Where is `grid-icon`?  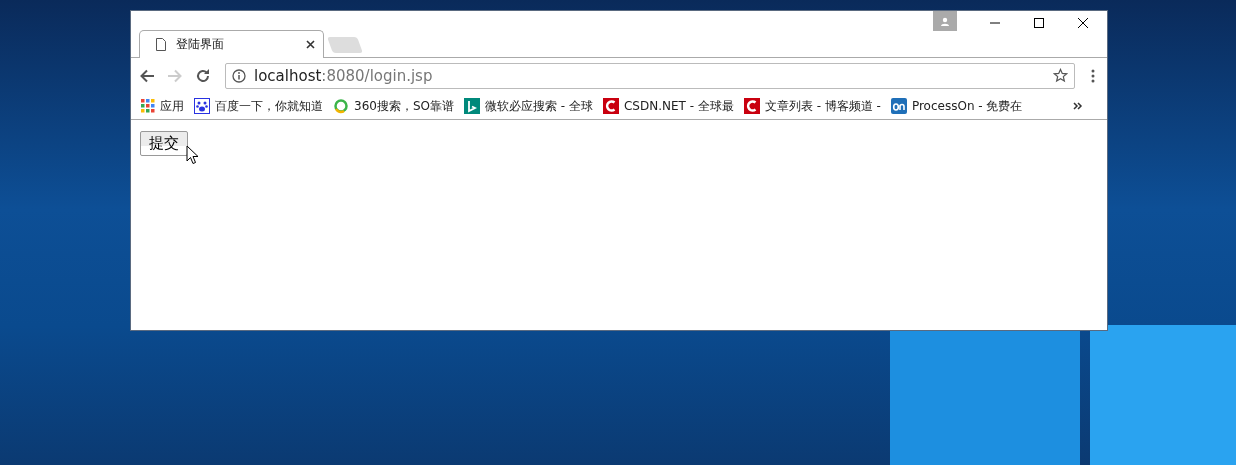 grid-icon is located at coordinates (148, 106).